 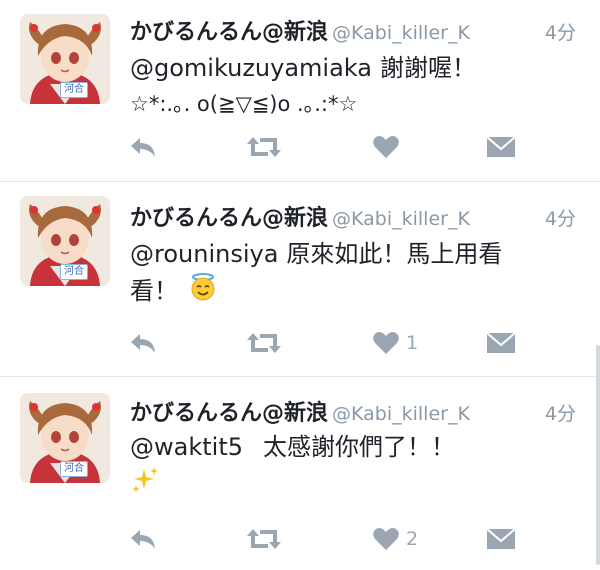 I want to click on like-button: 2, so click(x=395, y=539).